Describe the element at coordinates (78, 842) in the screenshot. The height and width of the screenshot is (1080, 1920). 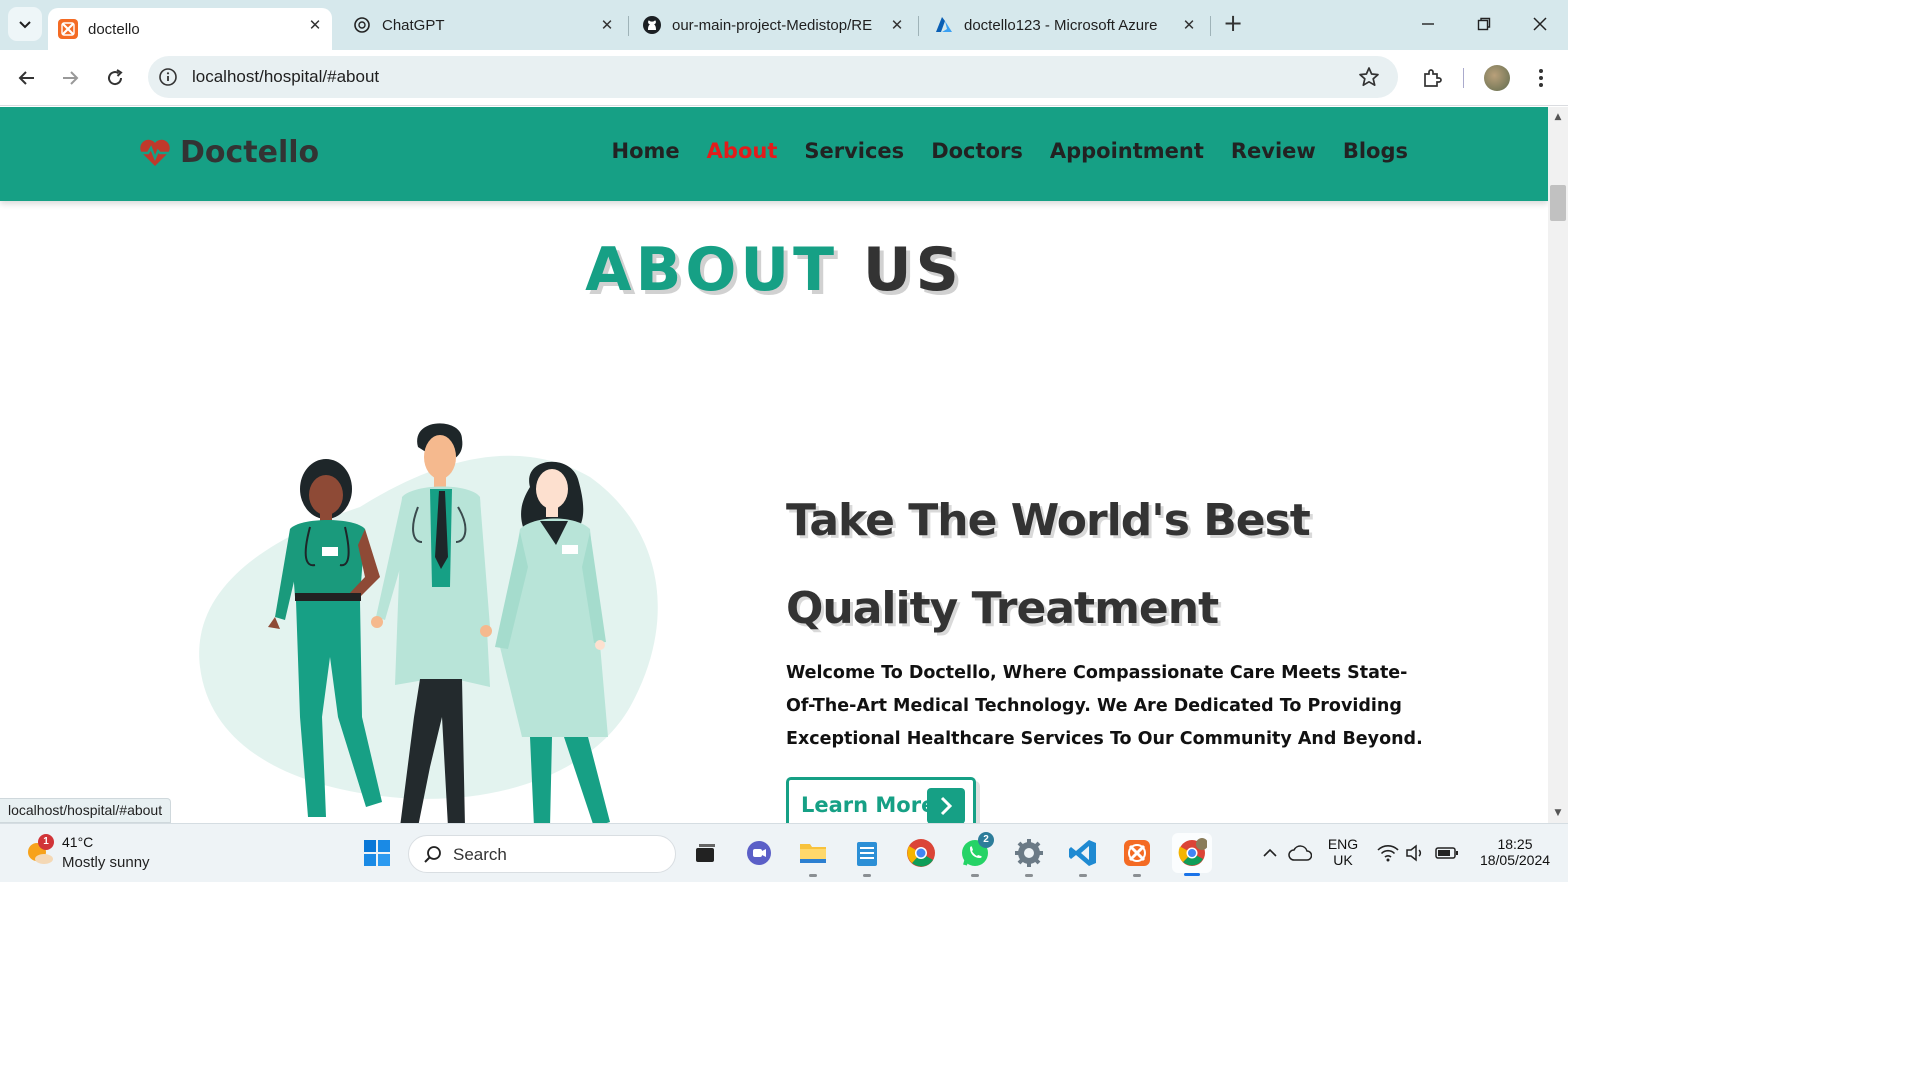
I see `weather-temp: 41°C` at that location.